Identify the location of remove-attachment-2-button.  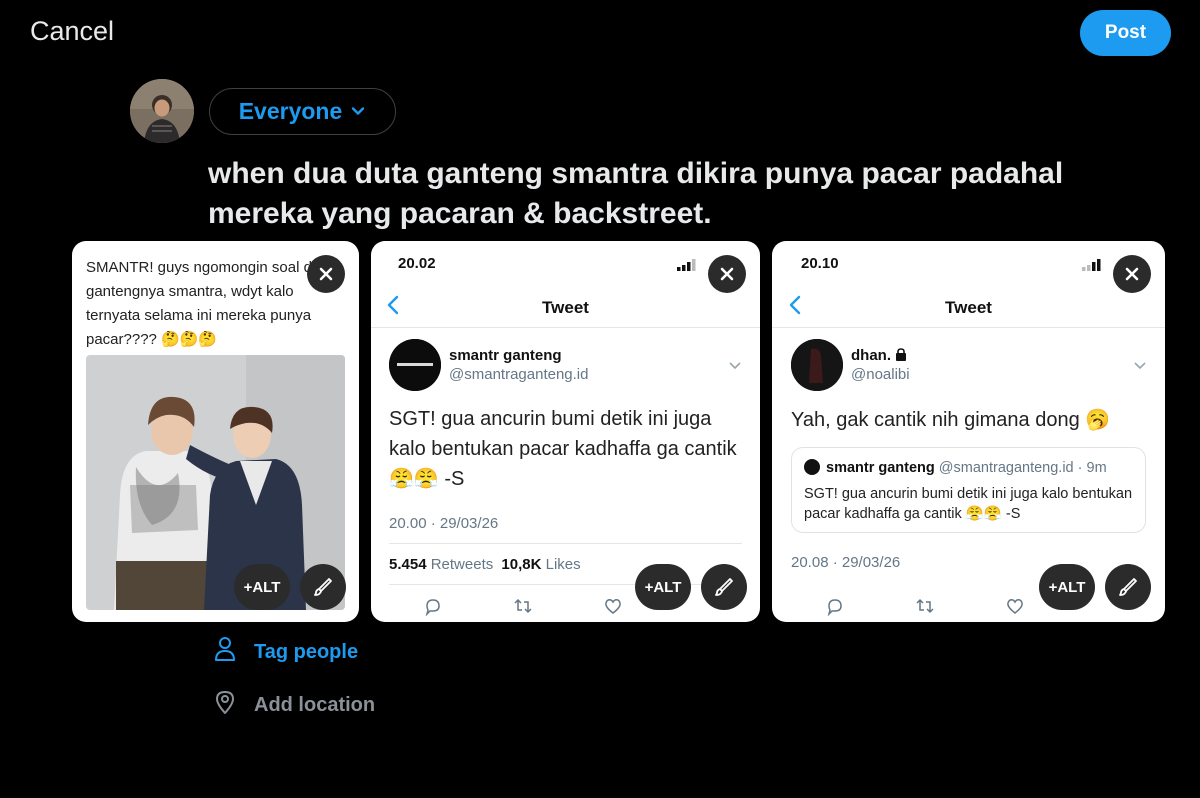
(727, 274).